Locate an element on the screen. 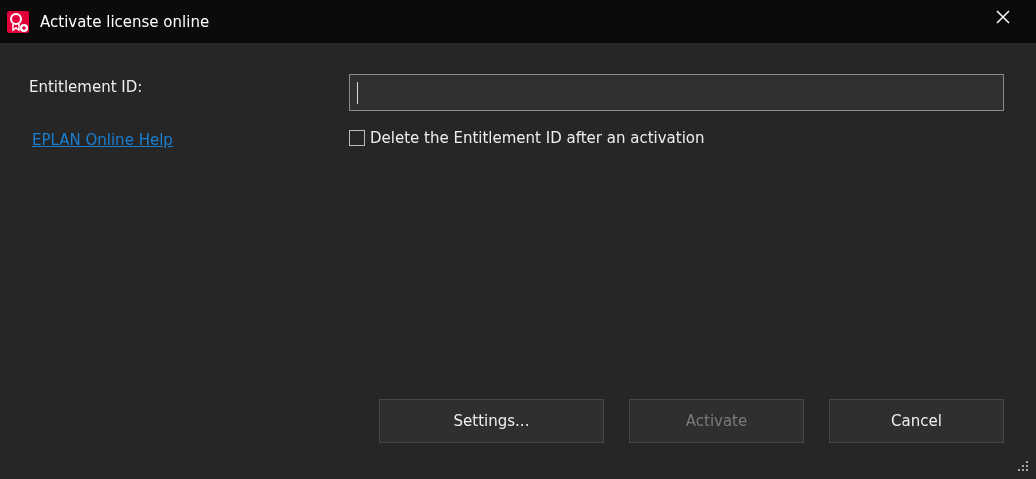  field-label: Entitlement ID: is located at coordinates (86, 86).